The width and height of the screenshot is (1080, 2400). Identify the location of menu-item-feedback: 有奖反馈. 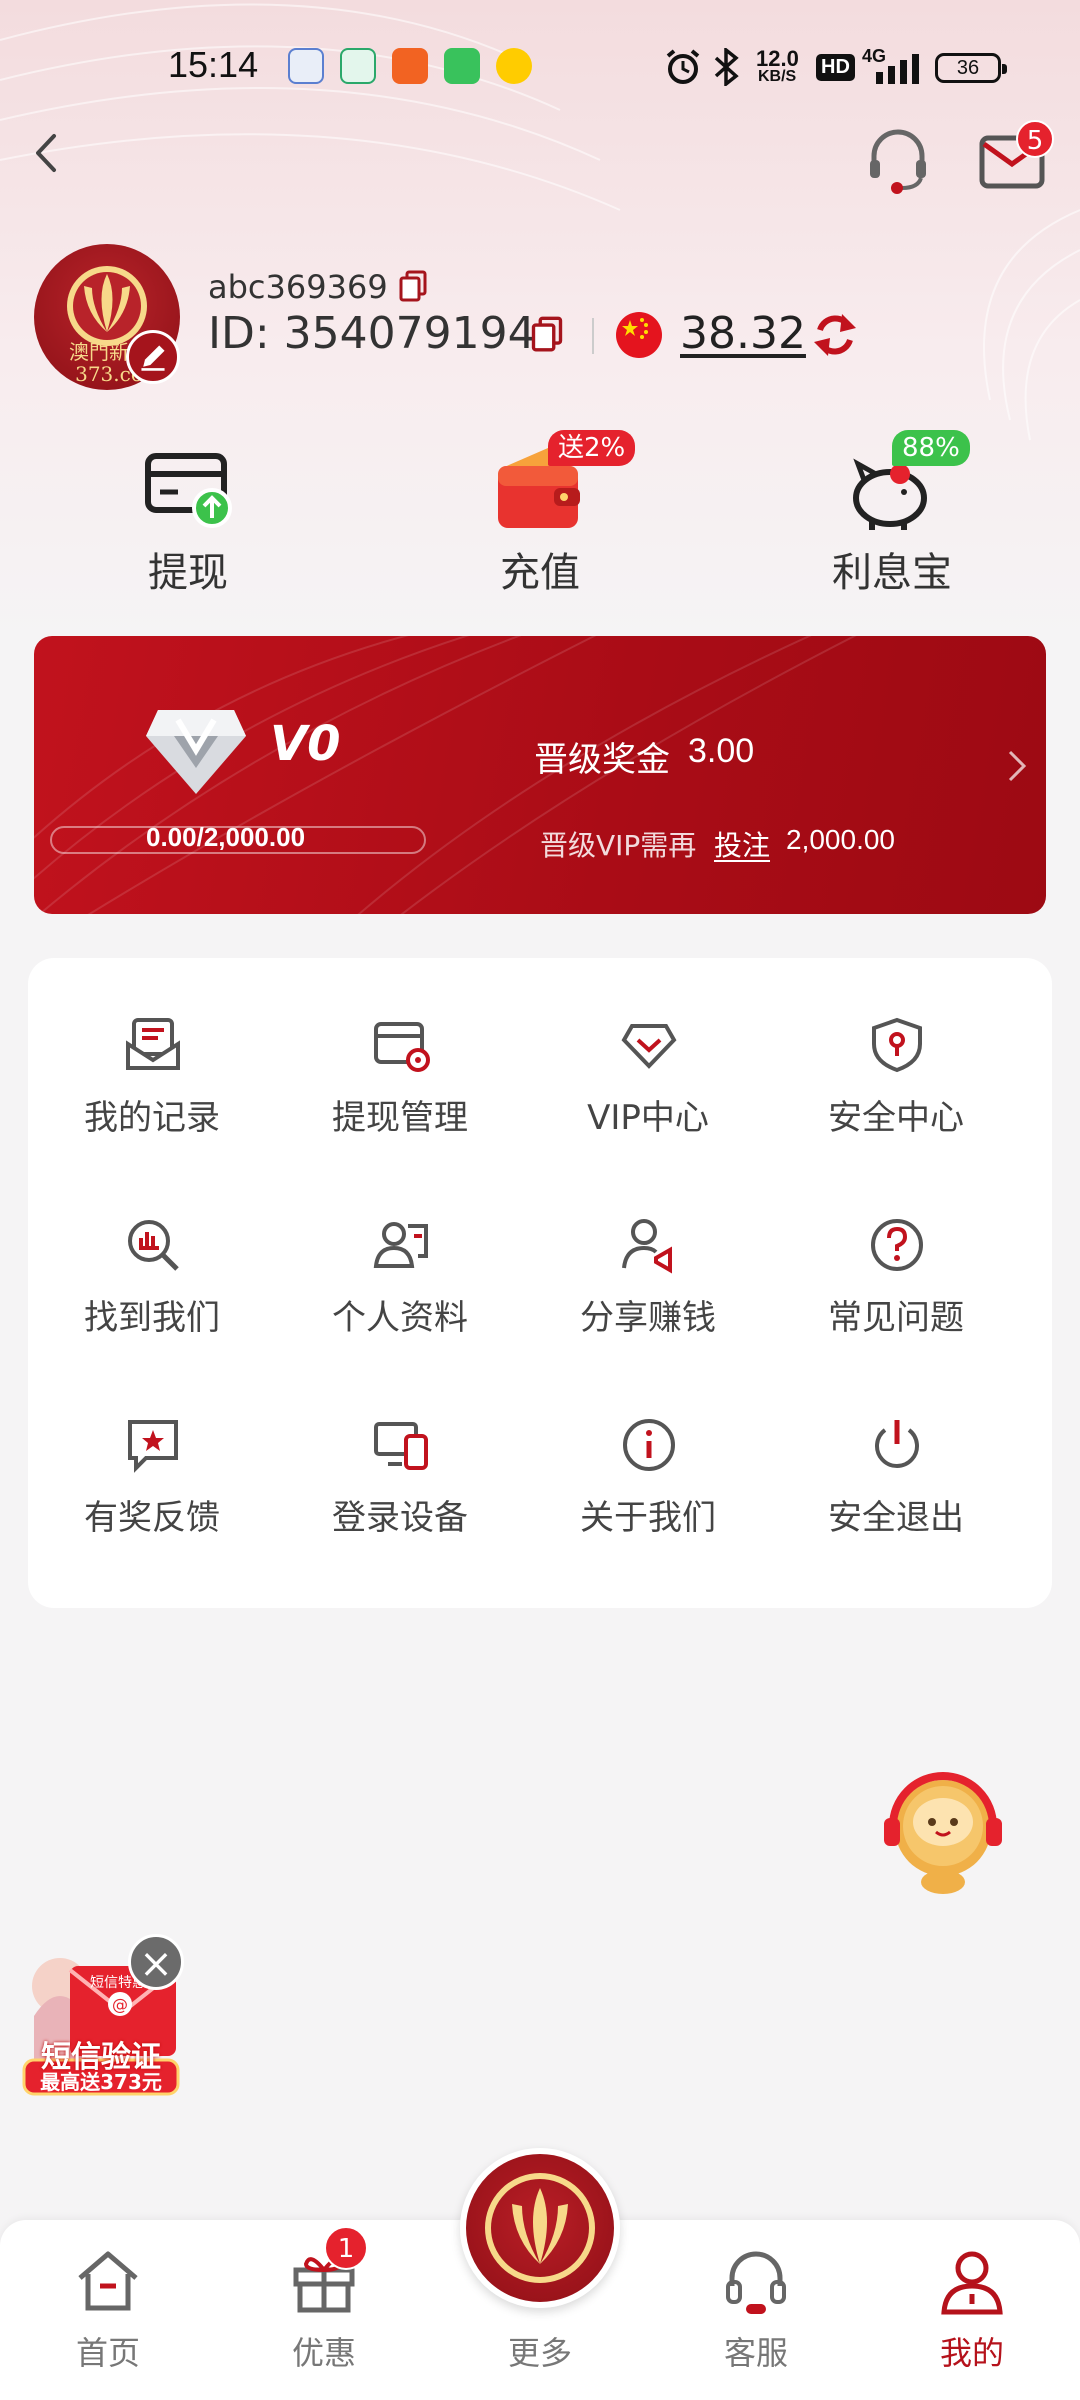
(152, 1458).